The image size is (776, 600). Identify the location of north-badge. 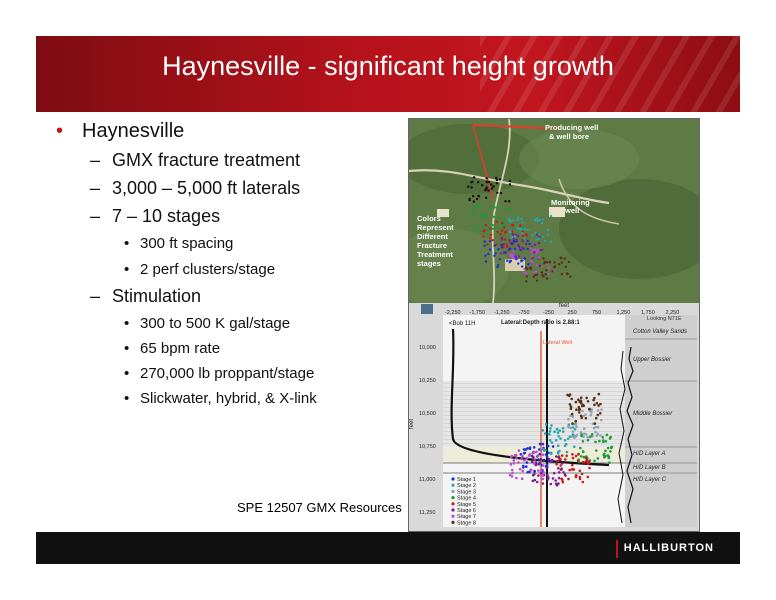
(427, 309).